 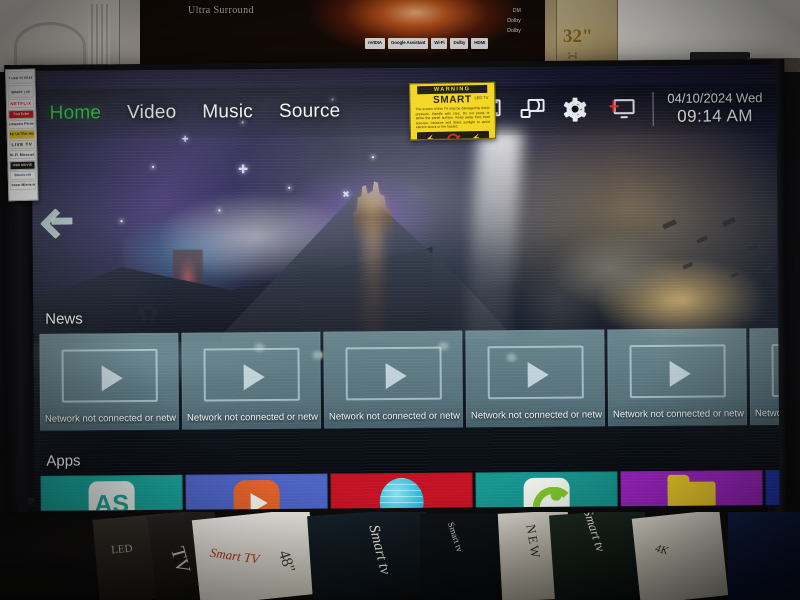 I want to click on app-tile-file-manager, so click(x=691, y=490).